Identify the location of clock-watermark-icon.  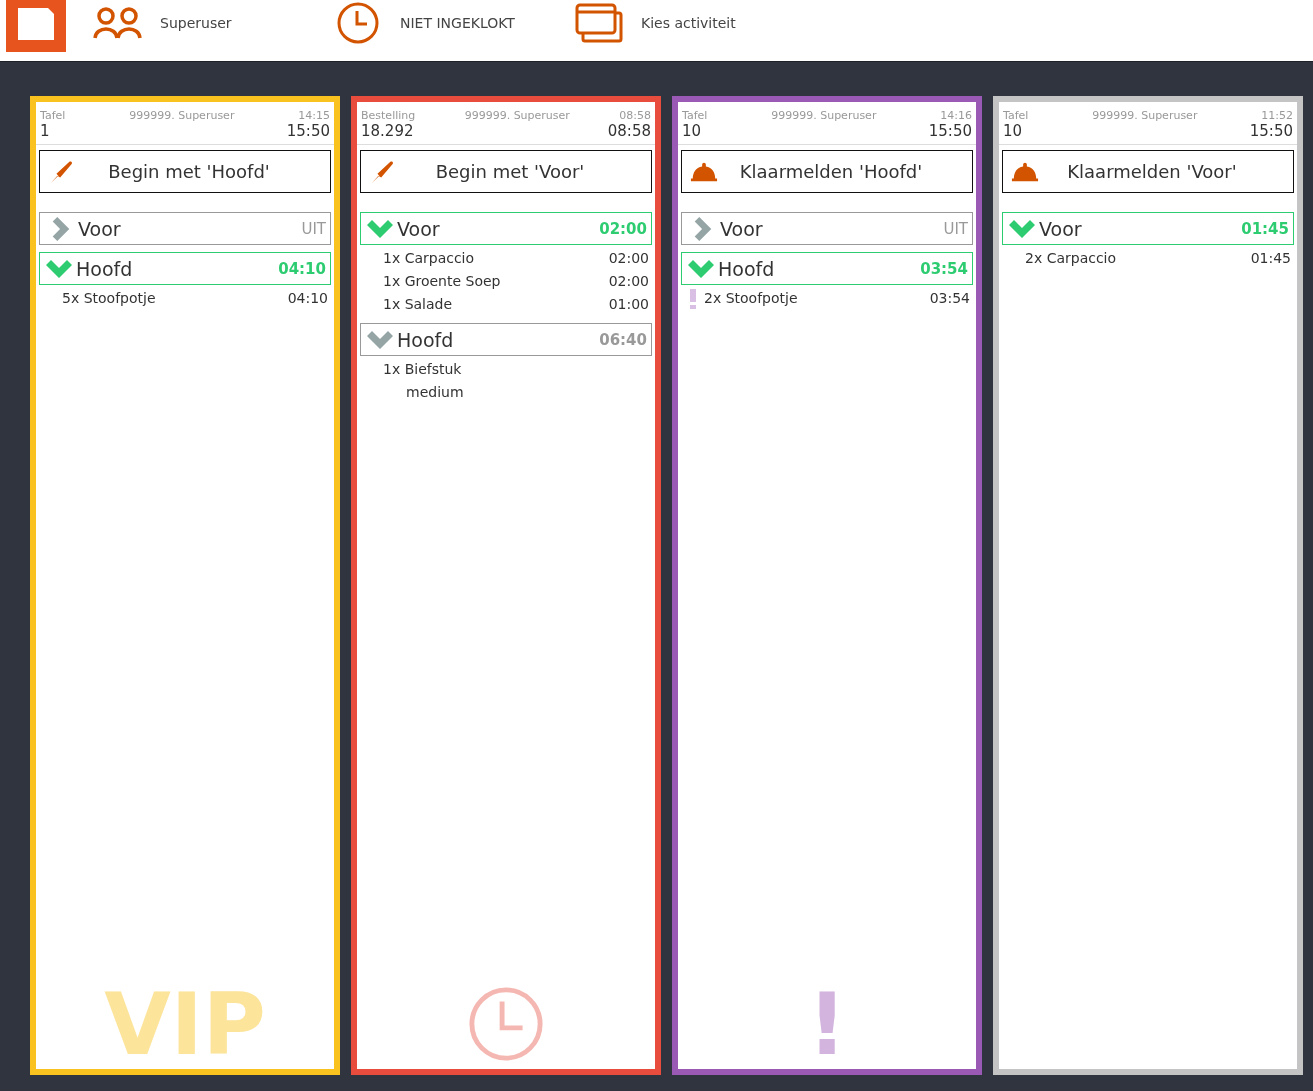
(506, 1024).